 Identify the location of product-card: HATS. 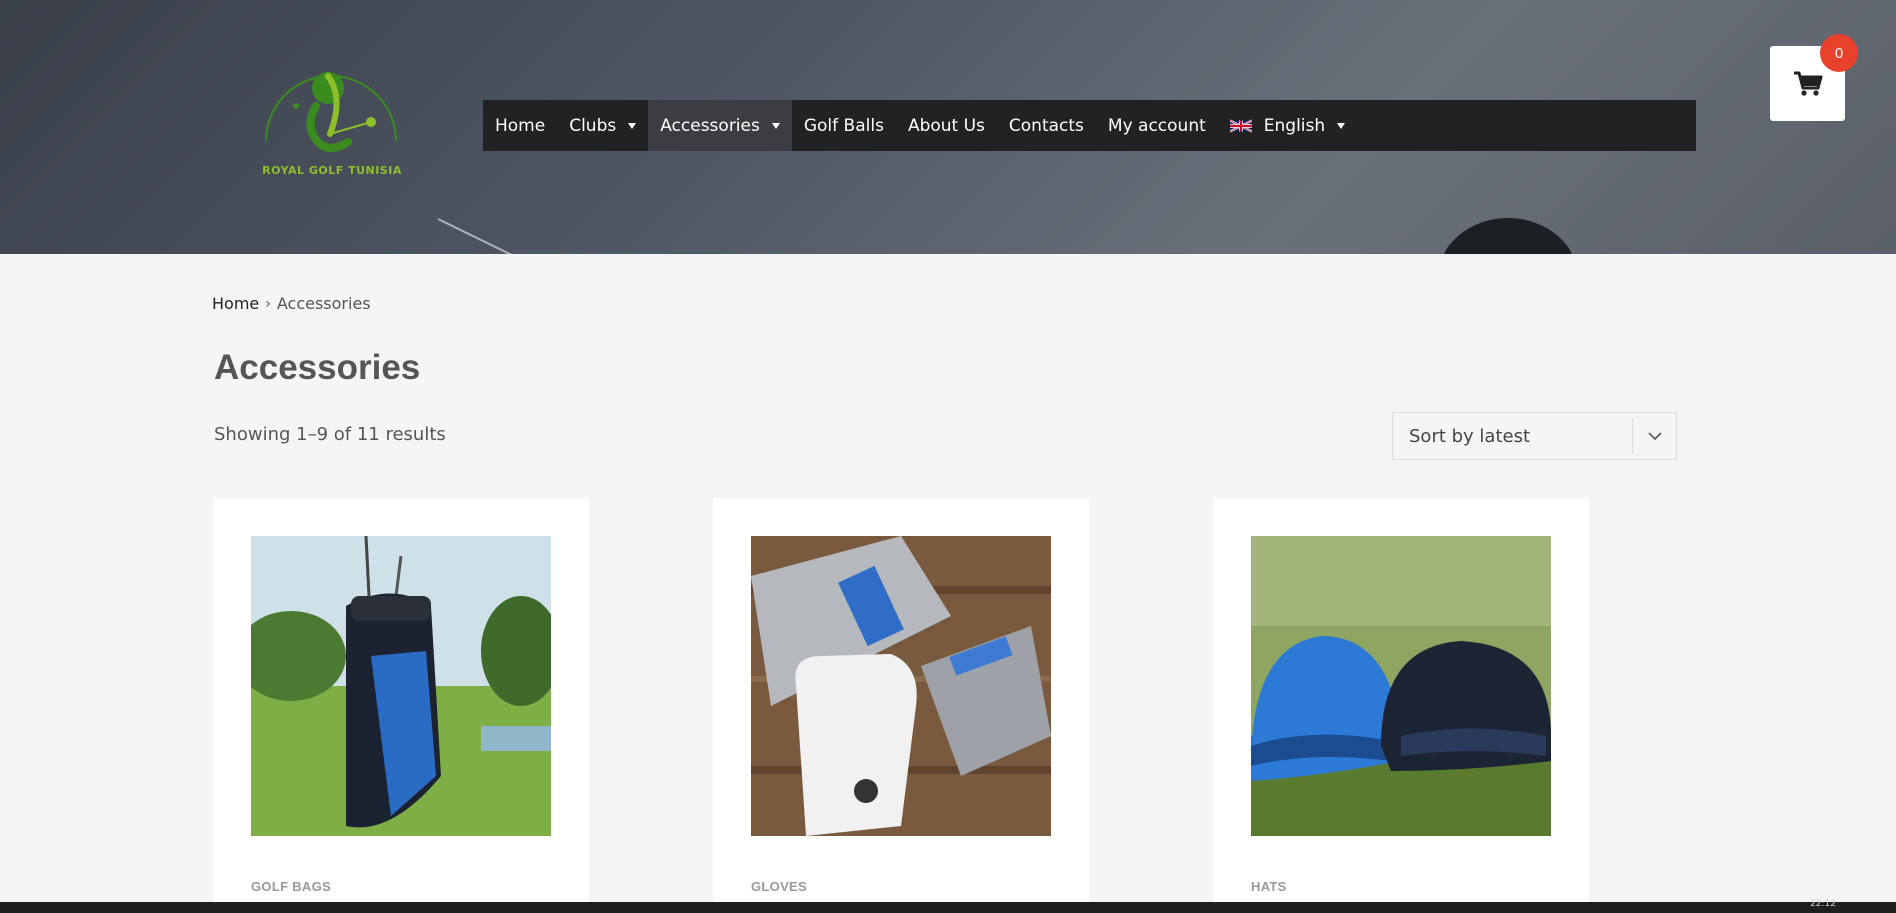
(1401, 705).